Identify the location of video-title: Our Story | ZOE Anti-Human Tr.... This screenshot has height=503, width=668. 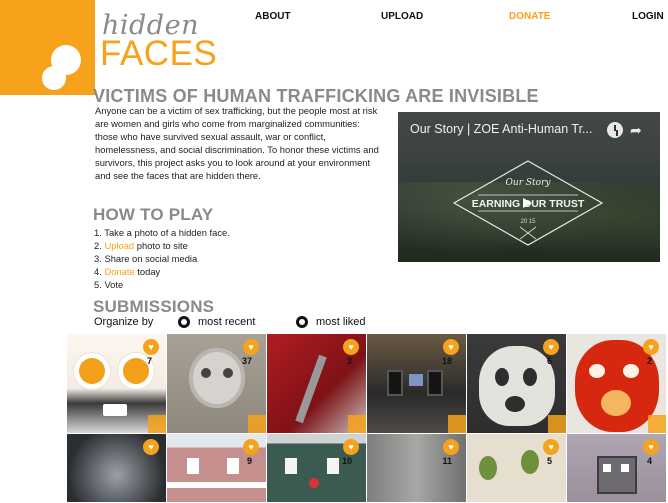
(501, 129).